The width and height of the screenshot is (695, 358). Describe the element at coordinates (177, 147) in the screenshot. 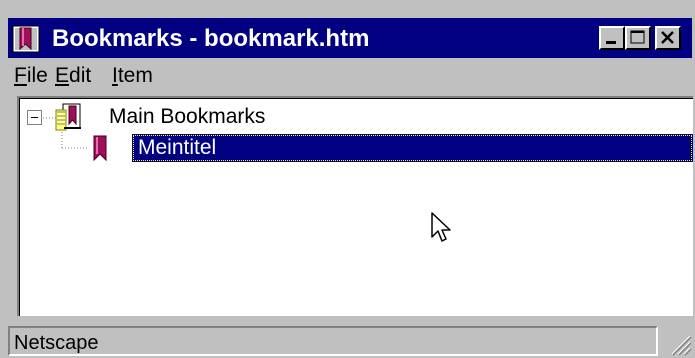

I see `tree-item-label: Meintitel` at that location.